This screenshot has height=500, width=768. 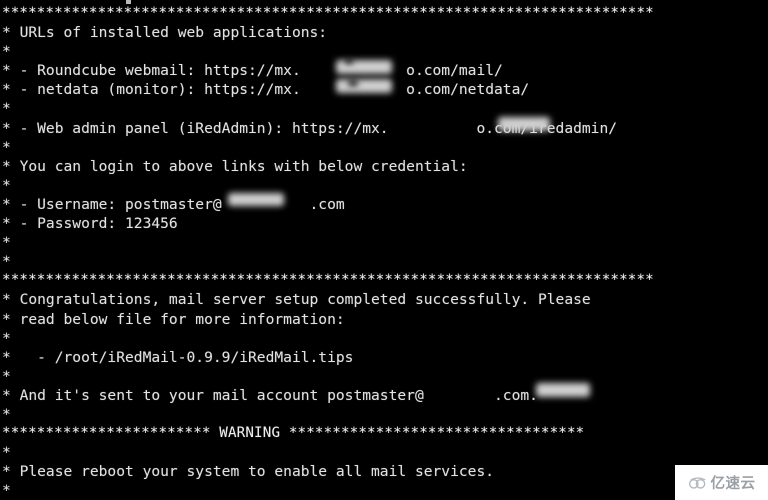 What do you see at coordinates (165, 33) in the screenshot?
I see `terminal-line: * URLs of installed web applications:` at bounding box center [165, 33].